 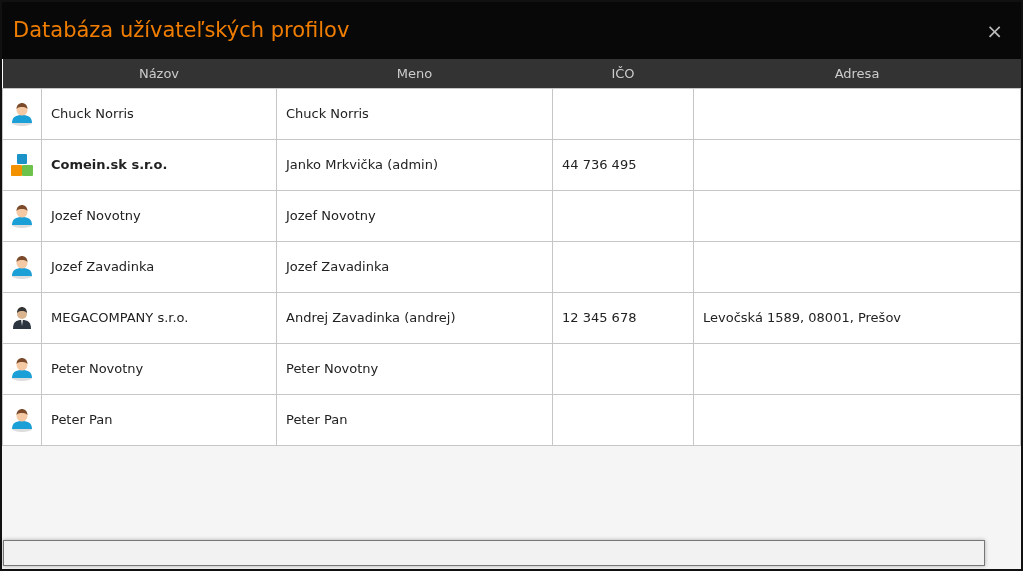 I want to click on user-cell: Peter Novotny, so click(x=332, y=368).